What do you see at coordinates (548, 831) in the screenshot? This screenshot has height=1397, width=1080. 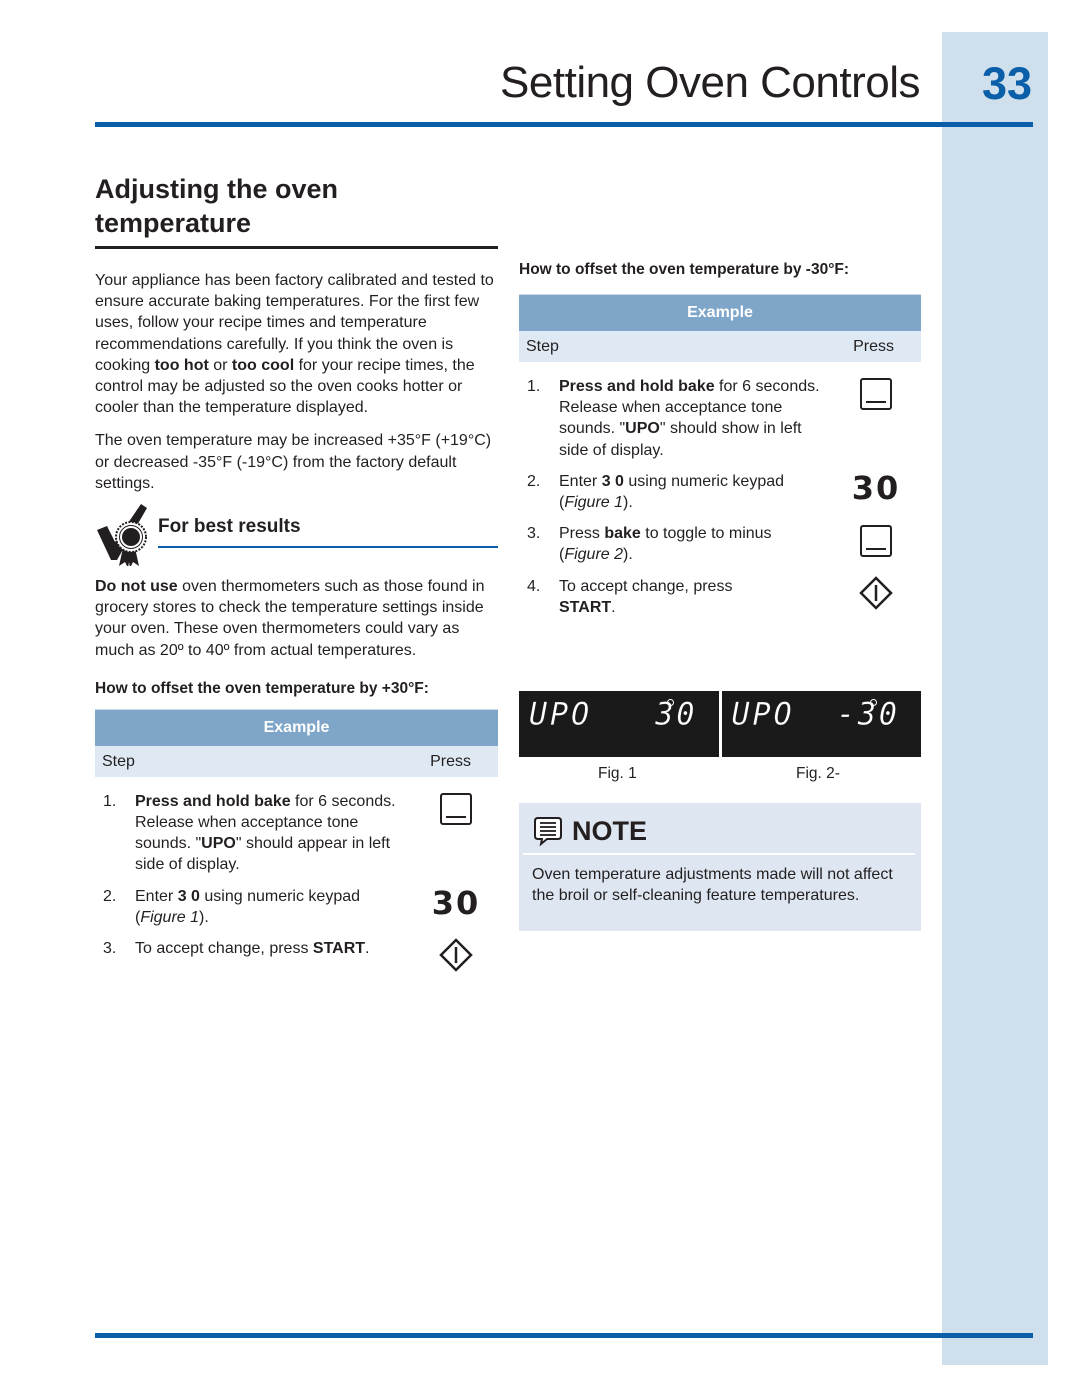 I see `speech-bubble-note-icon` at bounding box center [548, 831].